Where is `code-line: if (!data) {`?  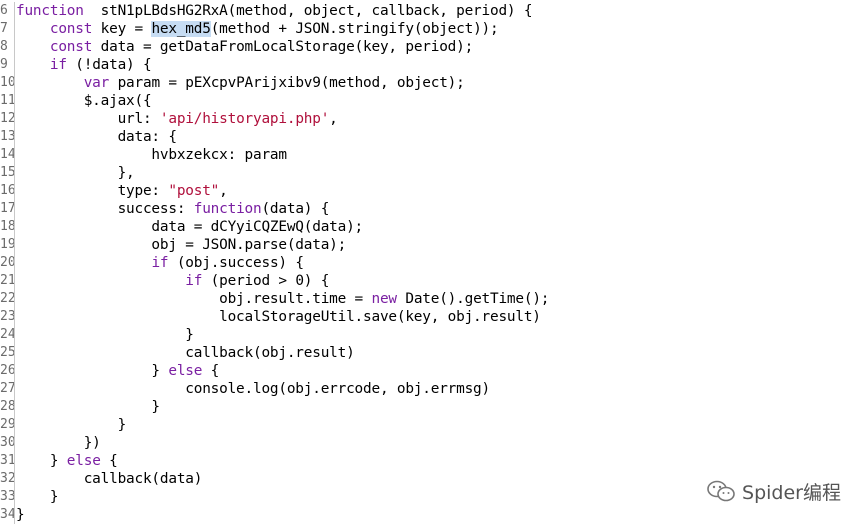
code-line: if (!data) { is located at coordinates (84, 65).